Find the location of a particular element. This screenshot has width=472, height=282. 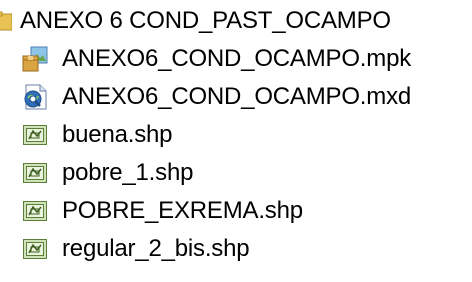

item-label: regular_2_bis.shp is located at coordinates (156, 248).